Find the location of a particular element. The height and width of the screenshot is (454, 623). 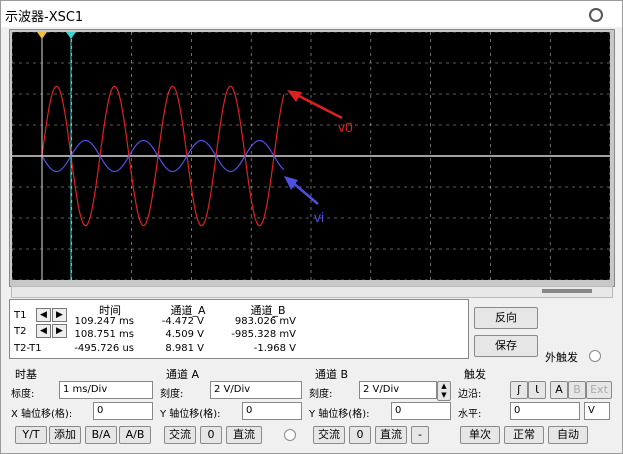

trigger-edge-label: 边沿: is located at coordinates (470, 394).